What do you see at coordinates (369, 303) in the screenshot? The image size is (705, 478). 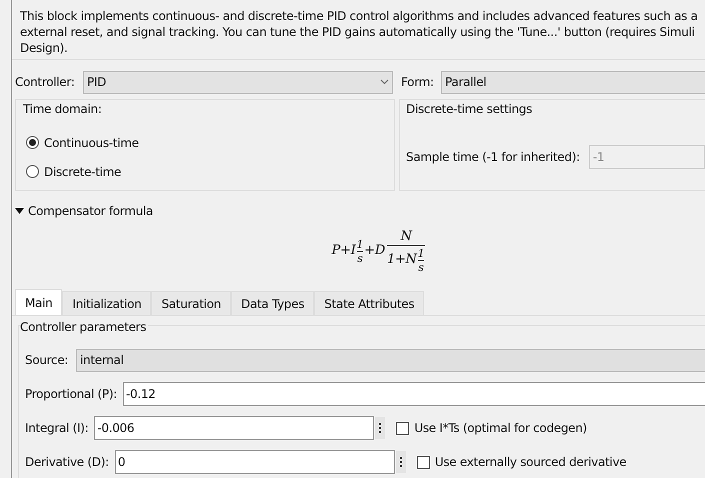 I see `tab: State Attributes` at bounding box center [369, 303].